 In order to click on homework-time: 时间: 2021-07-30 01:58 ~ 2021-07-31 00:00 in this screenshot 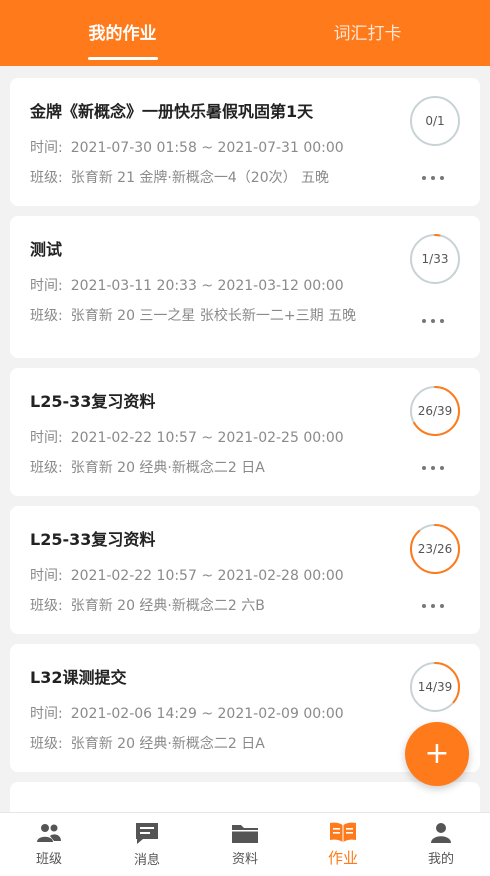, I will do `click(210, 148)`.